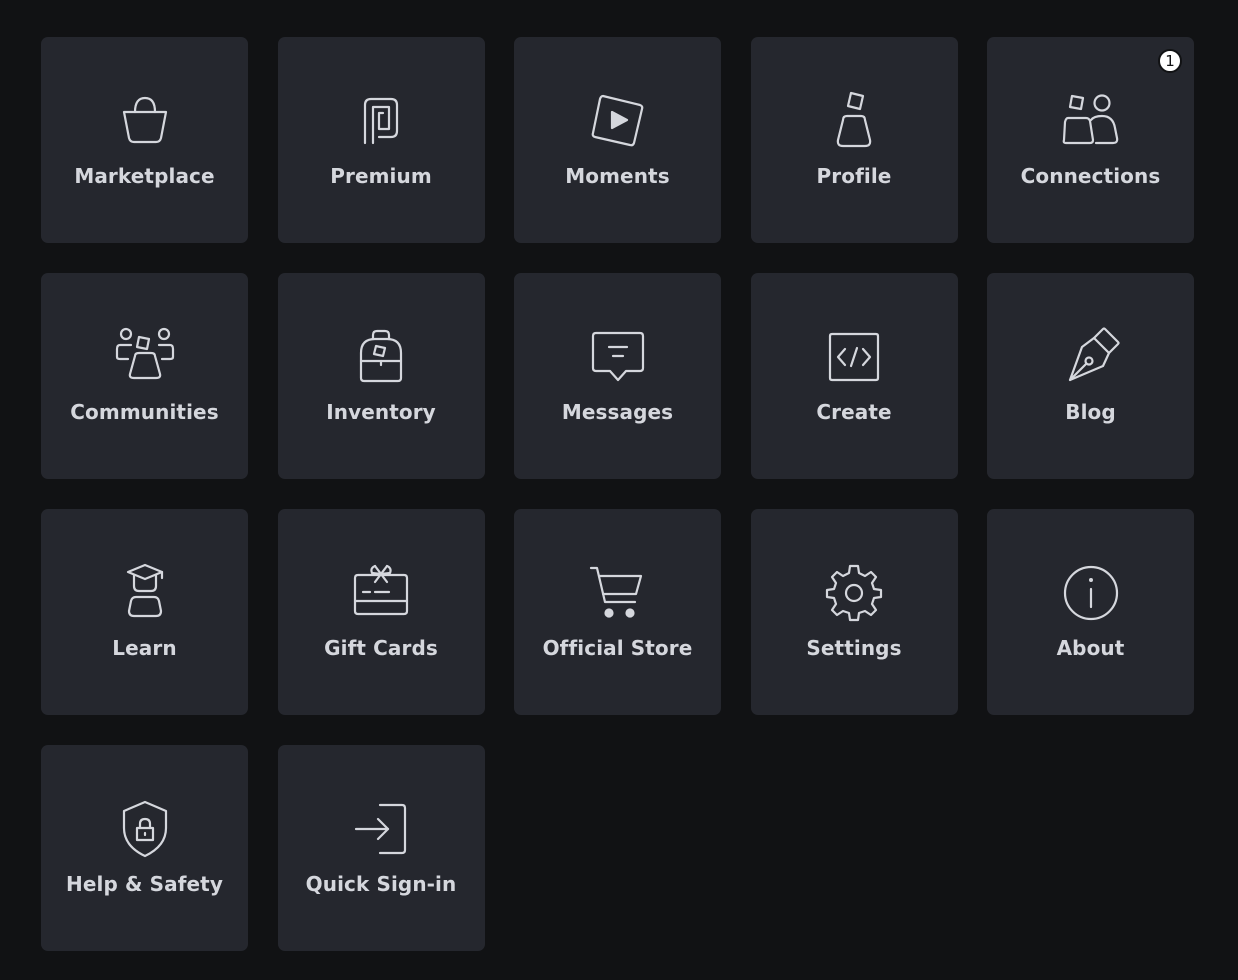 This screenshot has width=1238, height=980. What do you see at coordinates (854, 593) in the screenshot?
I see `gear-icon` at bounding box center [854, 593].